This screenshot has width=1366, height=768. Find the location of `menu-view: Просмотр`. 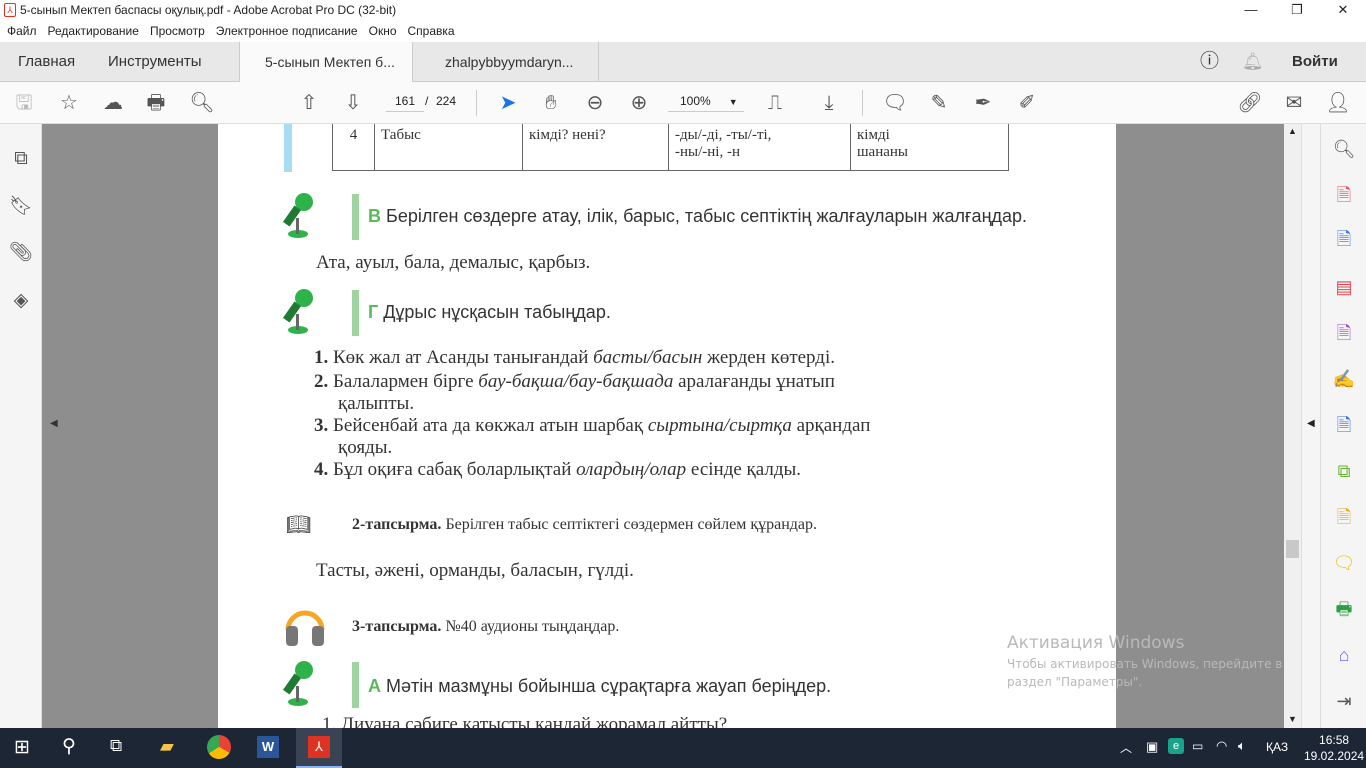

menu-view: Просмотр is located at coordinates (177, 31).